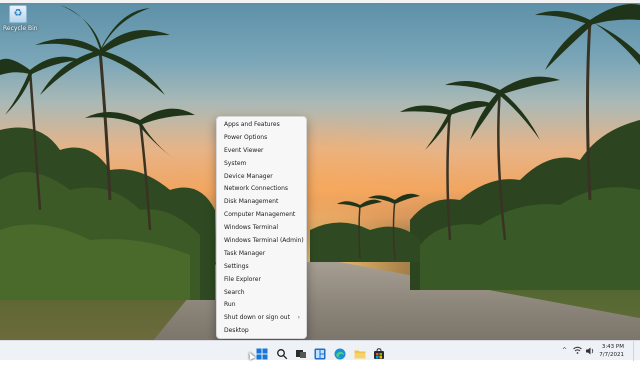 The height and width of the screenshot is (370, 640). What do you see at coordinates (234, 292) in the screenshot?
I see `menu-item-label: Search` at bounding box center [234, 292].